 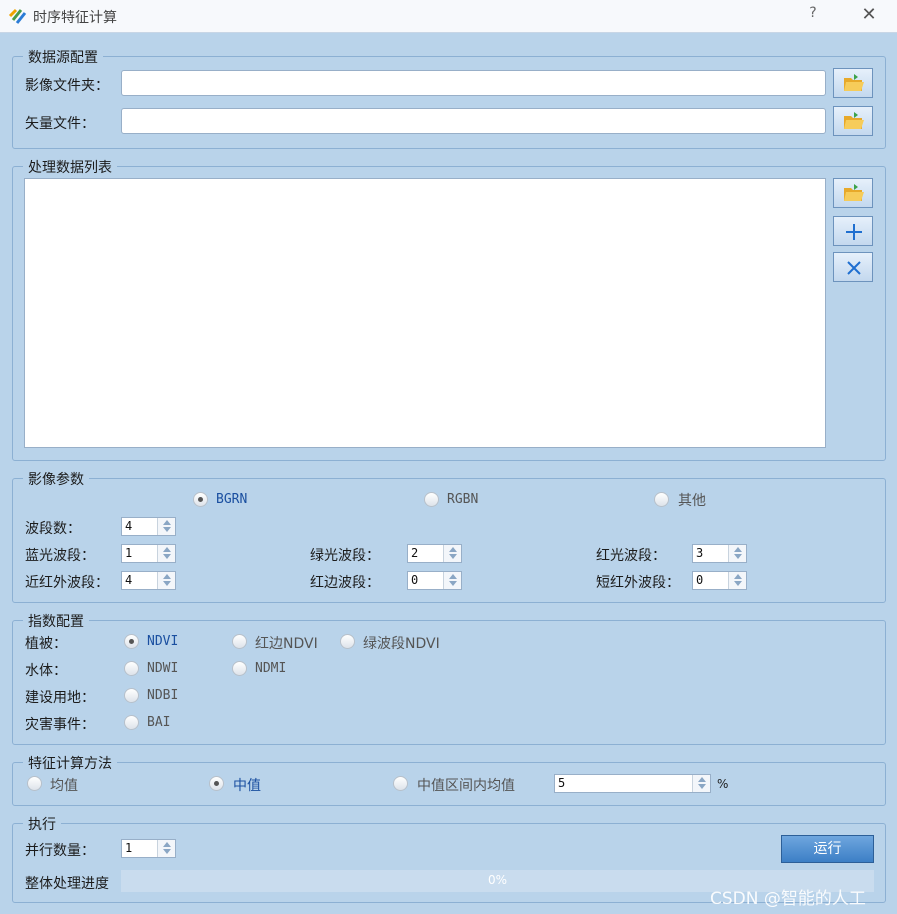 I want to click on radio-interval-mean, so click(x=400, y=783).